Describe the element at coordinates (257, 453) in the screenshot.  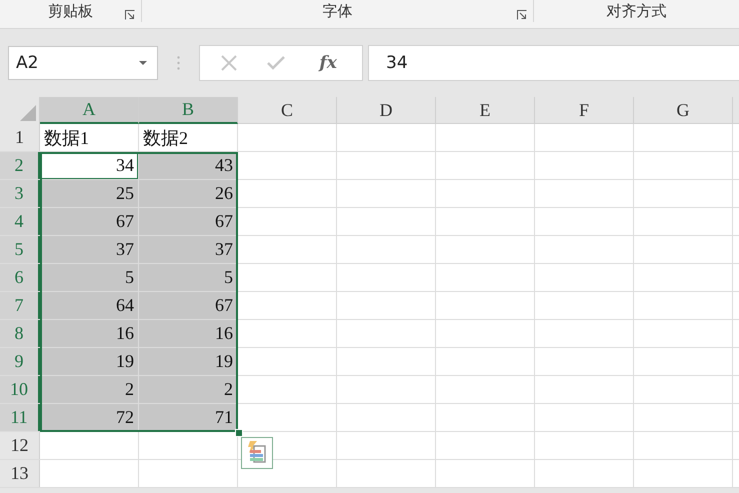
I see `quick-analysis-icon` at that location.